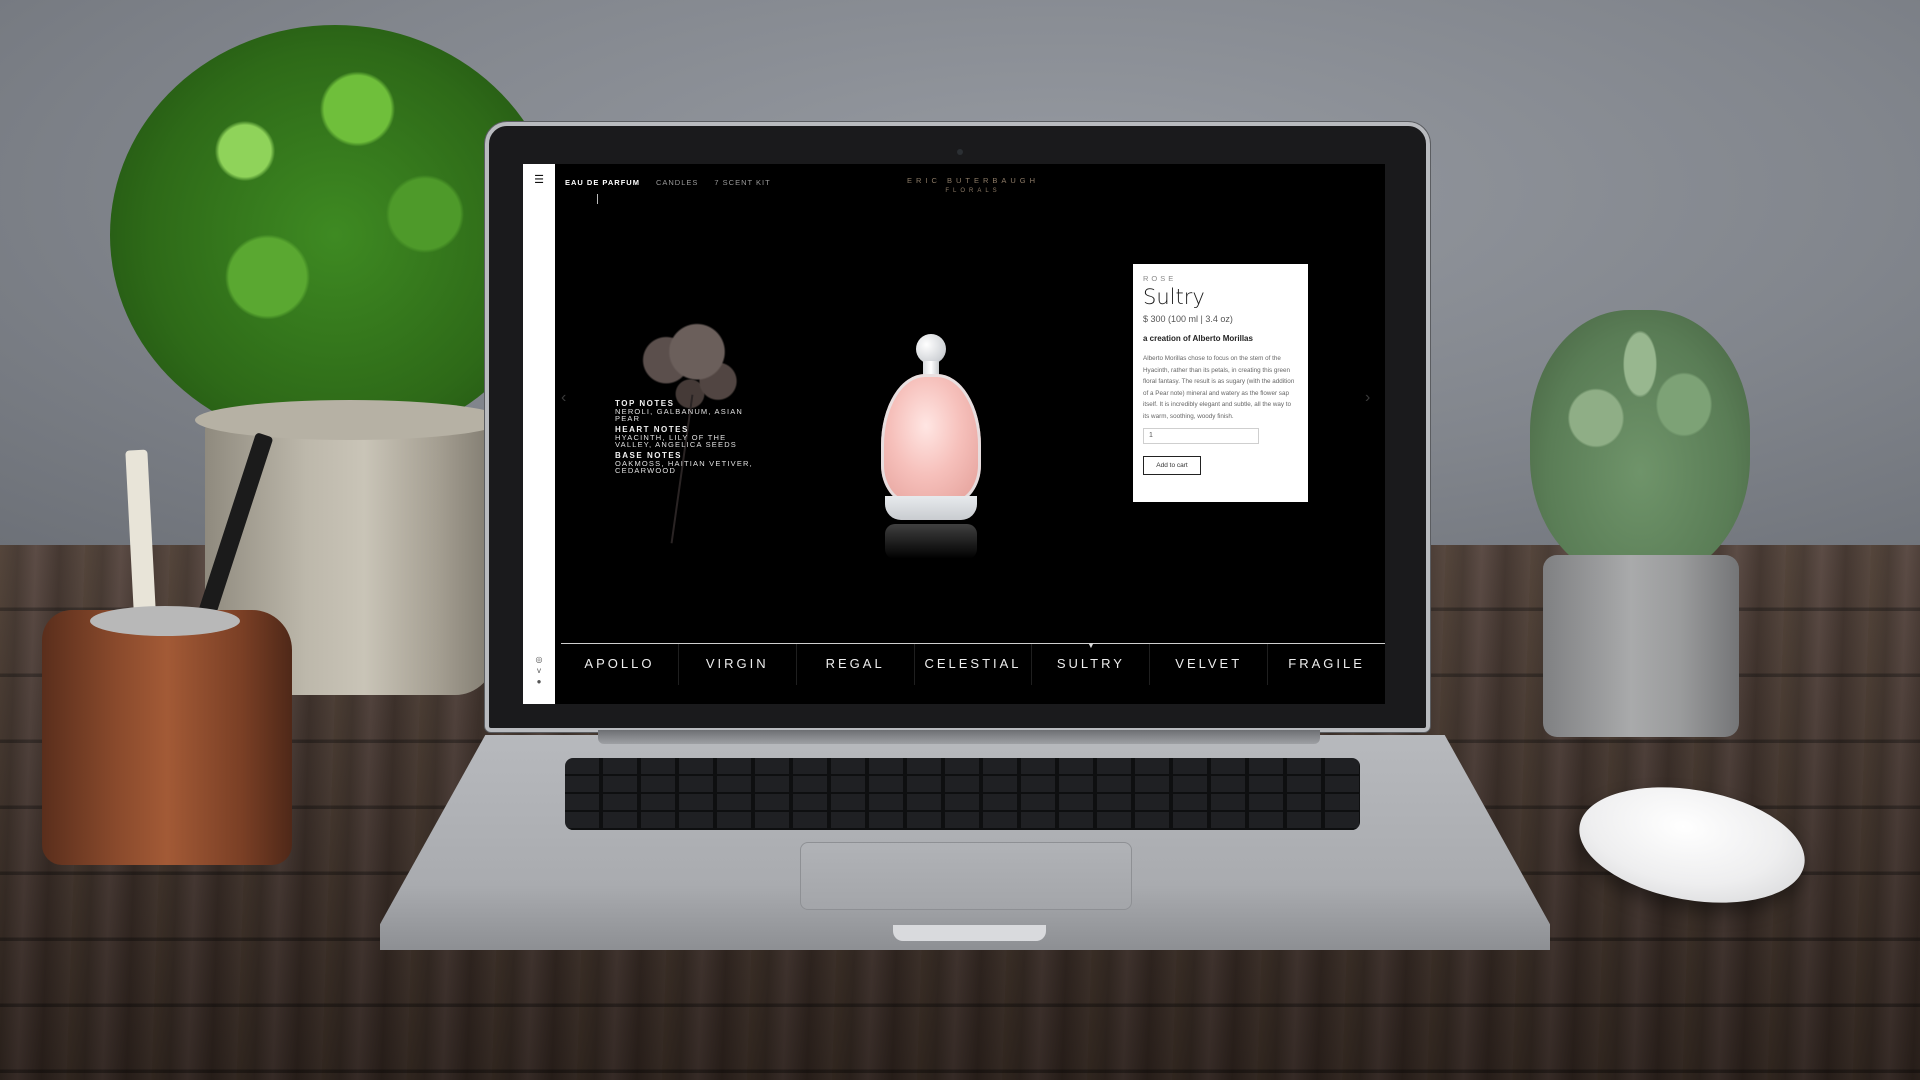 The height and width of the screenshot is (1080, 1920). I want to click on collection-sultry: SULTRY, so click(1091, 664).